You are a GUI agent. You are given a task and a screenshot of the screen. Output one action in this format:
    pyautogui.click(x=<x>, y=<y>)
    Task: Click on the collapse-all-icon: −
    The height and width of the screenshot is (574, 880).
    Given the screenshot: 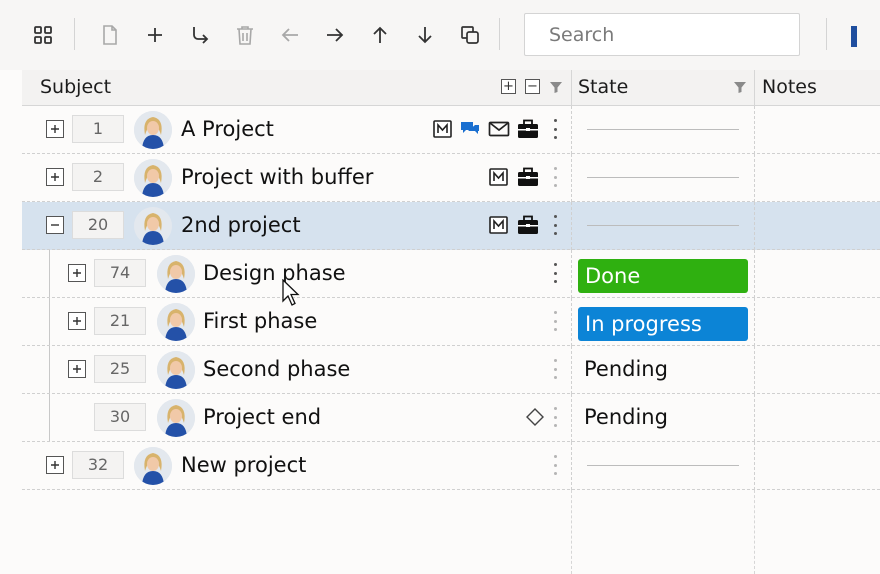 What is the action you would take?
    pyautogui.click(x=532, y=86)
    